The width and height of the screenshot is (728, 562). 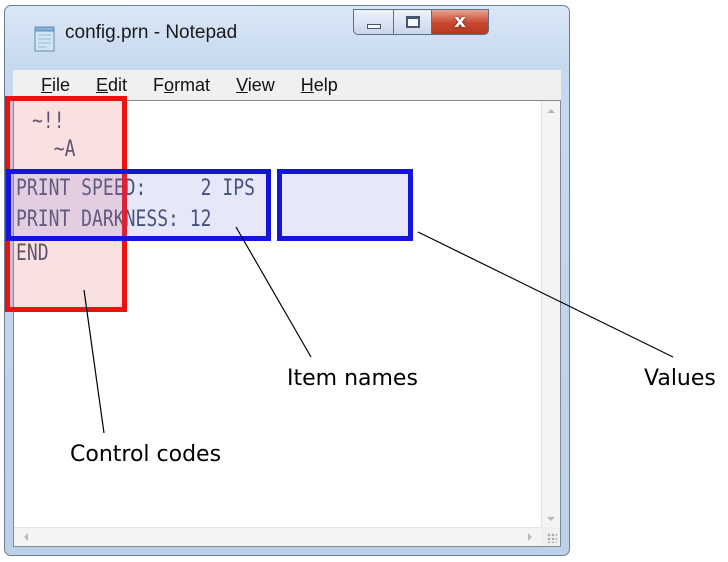 What do you see at coordinates (352, 378) in the screenshot?
I see `item-names-label: Item names` at bounding box center [352, 378].